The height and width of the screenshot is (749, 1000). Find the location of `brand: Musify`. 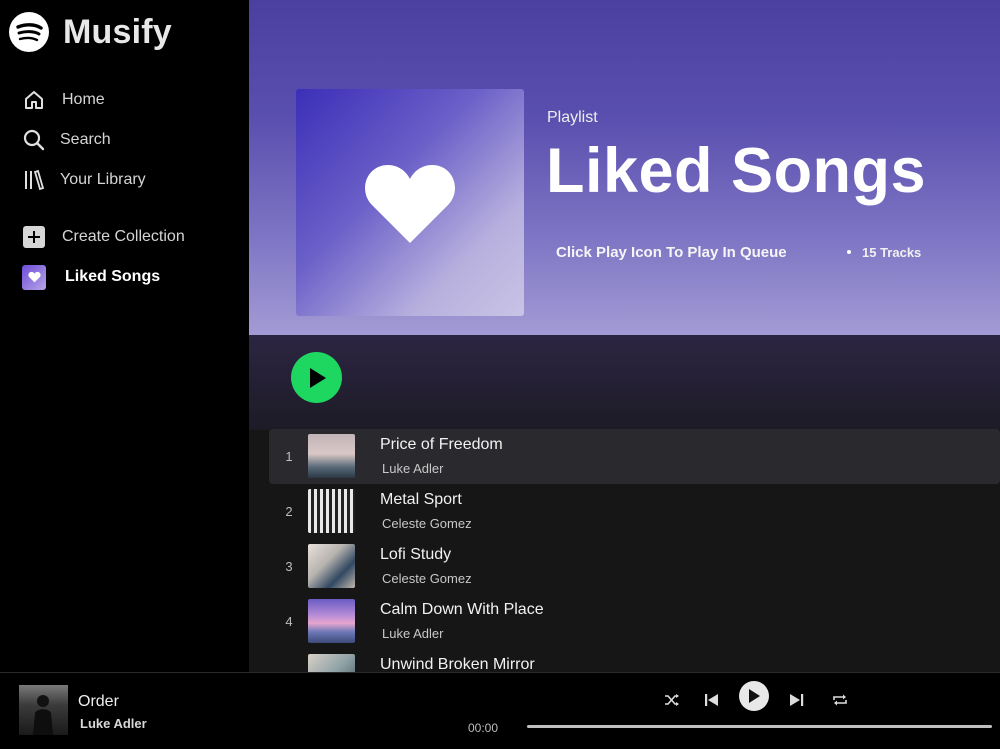

brand: Musify is located at coordinates (90, 32).